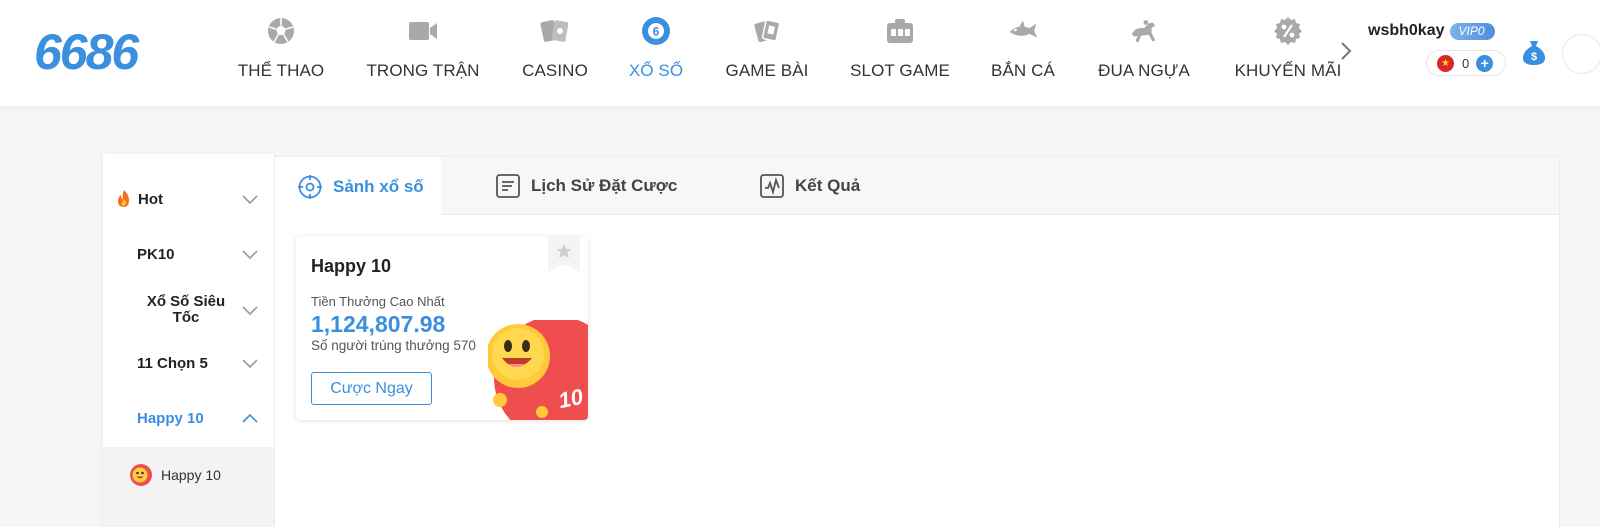 The width and height of the screenshot is (1600, 527). I want to click on discount-icon, so click(1288, 31).